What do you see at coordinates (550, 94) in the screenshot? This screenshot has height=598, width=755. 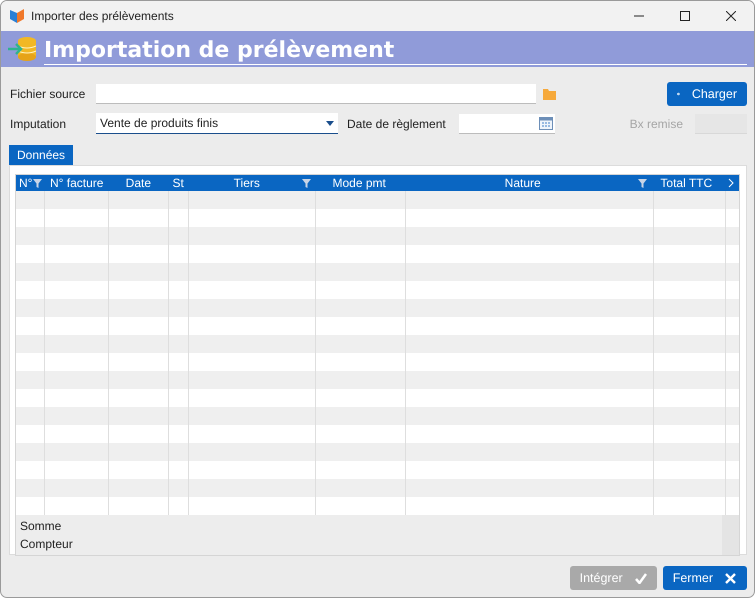 I see `folder-icon` at bounding box center [550, 94].